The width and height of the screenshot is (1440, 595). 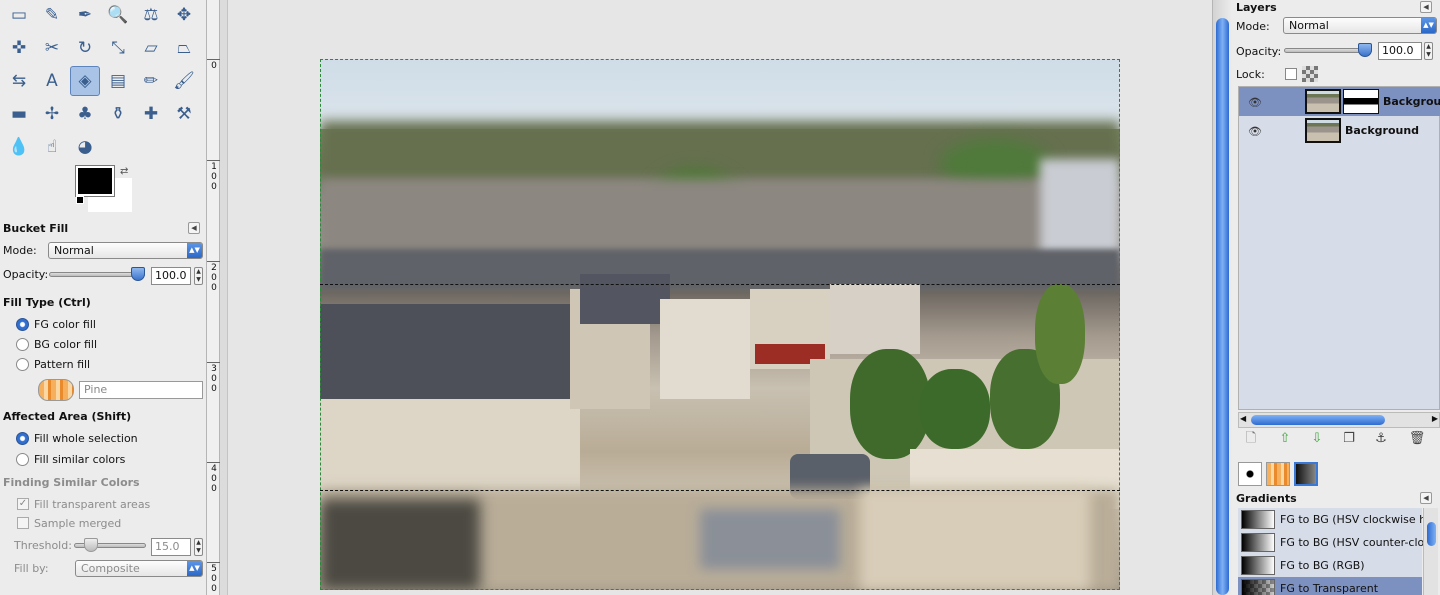 I want to click on foreground-color-swatch, so click(x=95, y=181).